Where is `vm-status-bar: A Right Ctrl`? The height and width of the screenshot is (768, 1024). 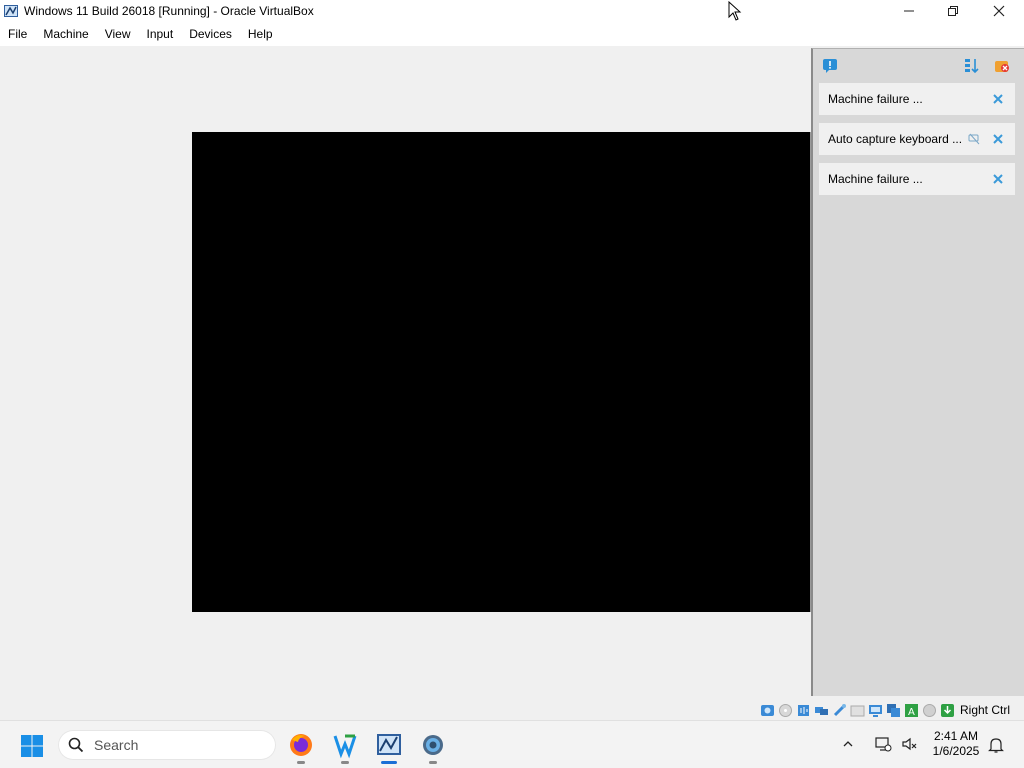
vm-status-bar: A Right Ctrl is located at coordinates (892, 710).